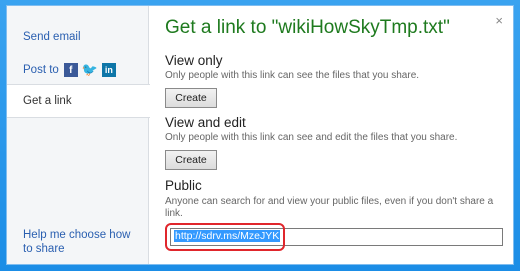 The height and width of the screenshot is (271, 520). Describe the element at coordinates (78, 39) in the screenshot. I see `sidebar-item-send-email: Send email` at that location.